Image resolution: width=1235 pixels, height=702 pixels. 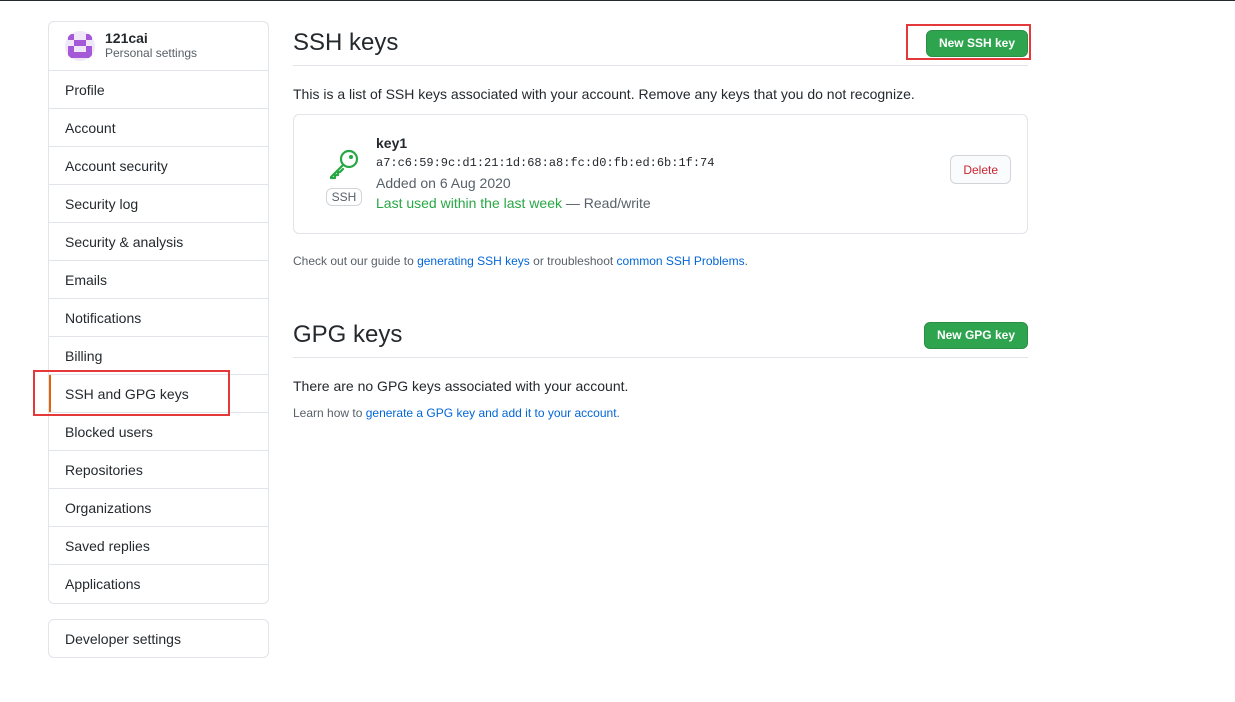 What do you see at coordinates (355, 261) in the screenshot?
I see `guide-prefix: Check out our guide to` at bounding box center [355, 261].